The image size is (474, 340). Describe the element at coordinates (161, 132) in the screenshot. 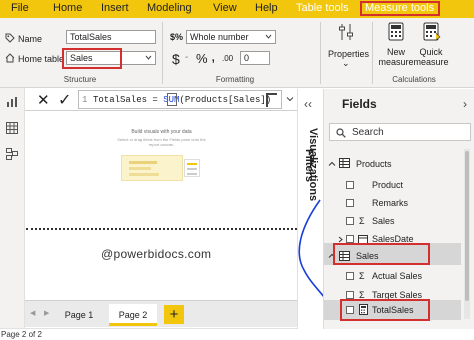

I see `build-visuals-title: Build visuals with your data` at that location.